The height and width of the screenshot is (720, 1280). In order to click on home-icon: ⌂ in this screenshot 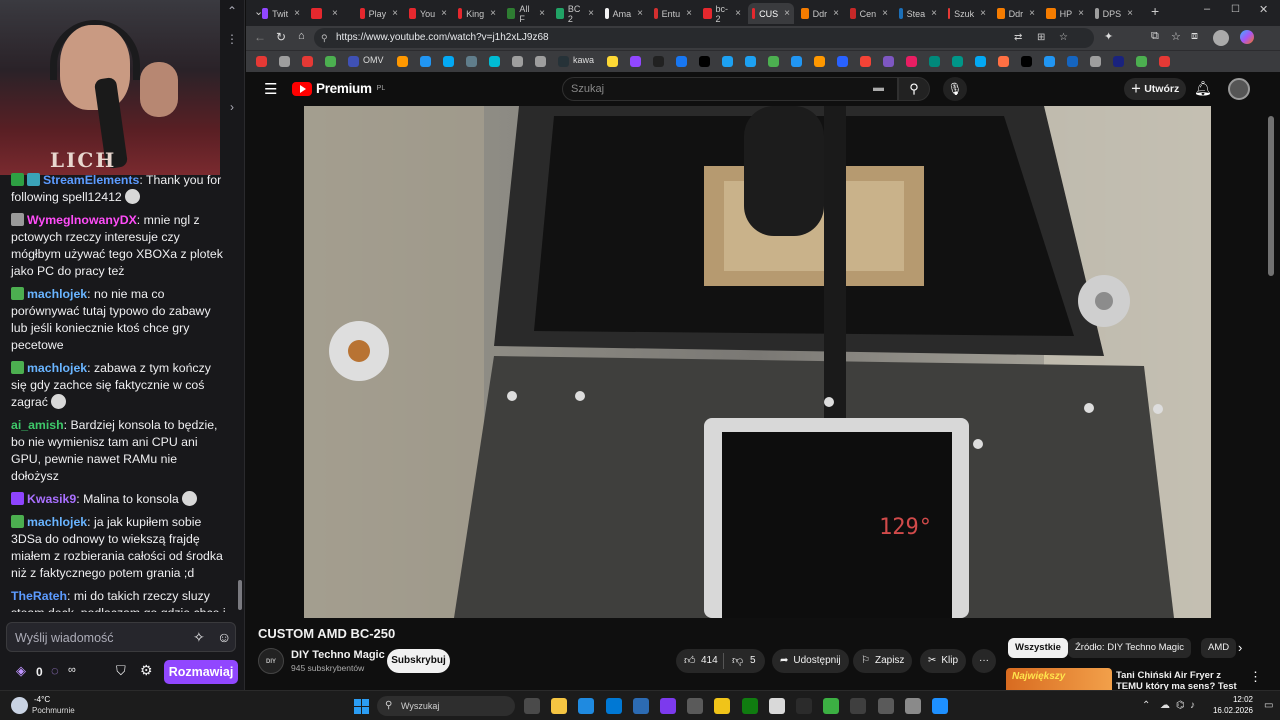, I will do `click(301, 36)`.